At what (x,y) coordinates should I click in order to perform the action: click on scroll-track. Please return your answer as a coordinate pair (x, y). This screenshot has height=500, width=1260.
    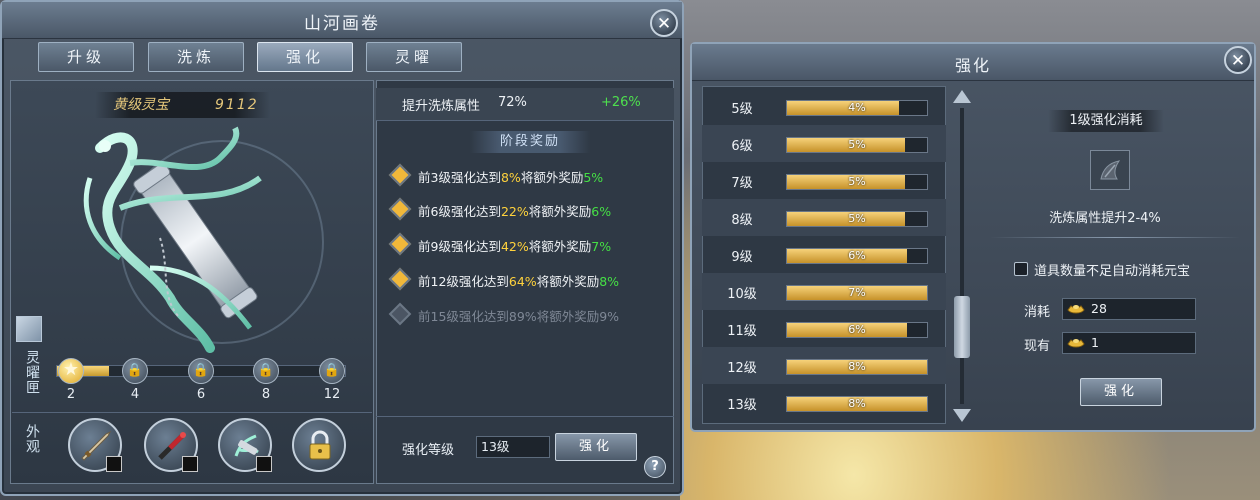
    Looking at the image, I should click on (962, 256).